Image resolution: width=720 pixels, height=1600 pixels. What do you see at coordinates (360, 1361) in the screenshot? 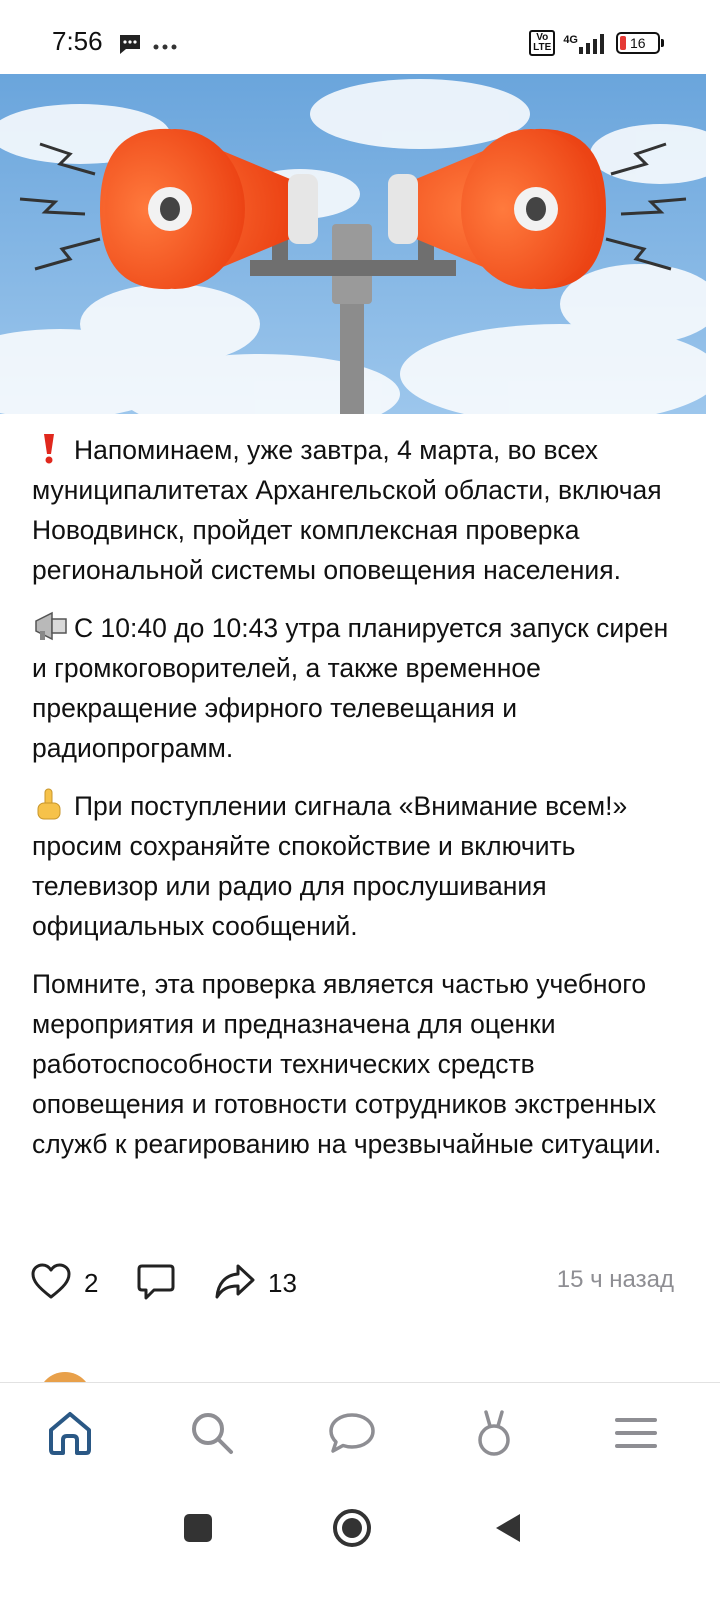
I see `next-post-preview` at bounding box center [360, 1361].